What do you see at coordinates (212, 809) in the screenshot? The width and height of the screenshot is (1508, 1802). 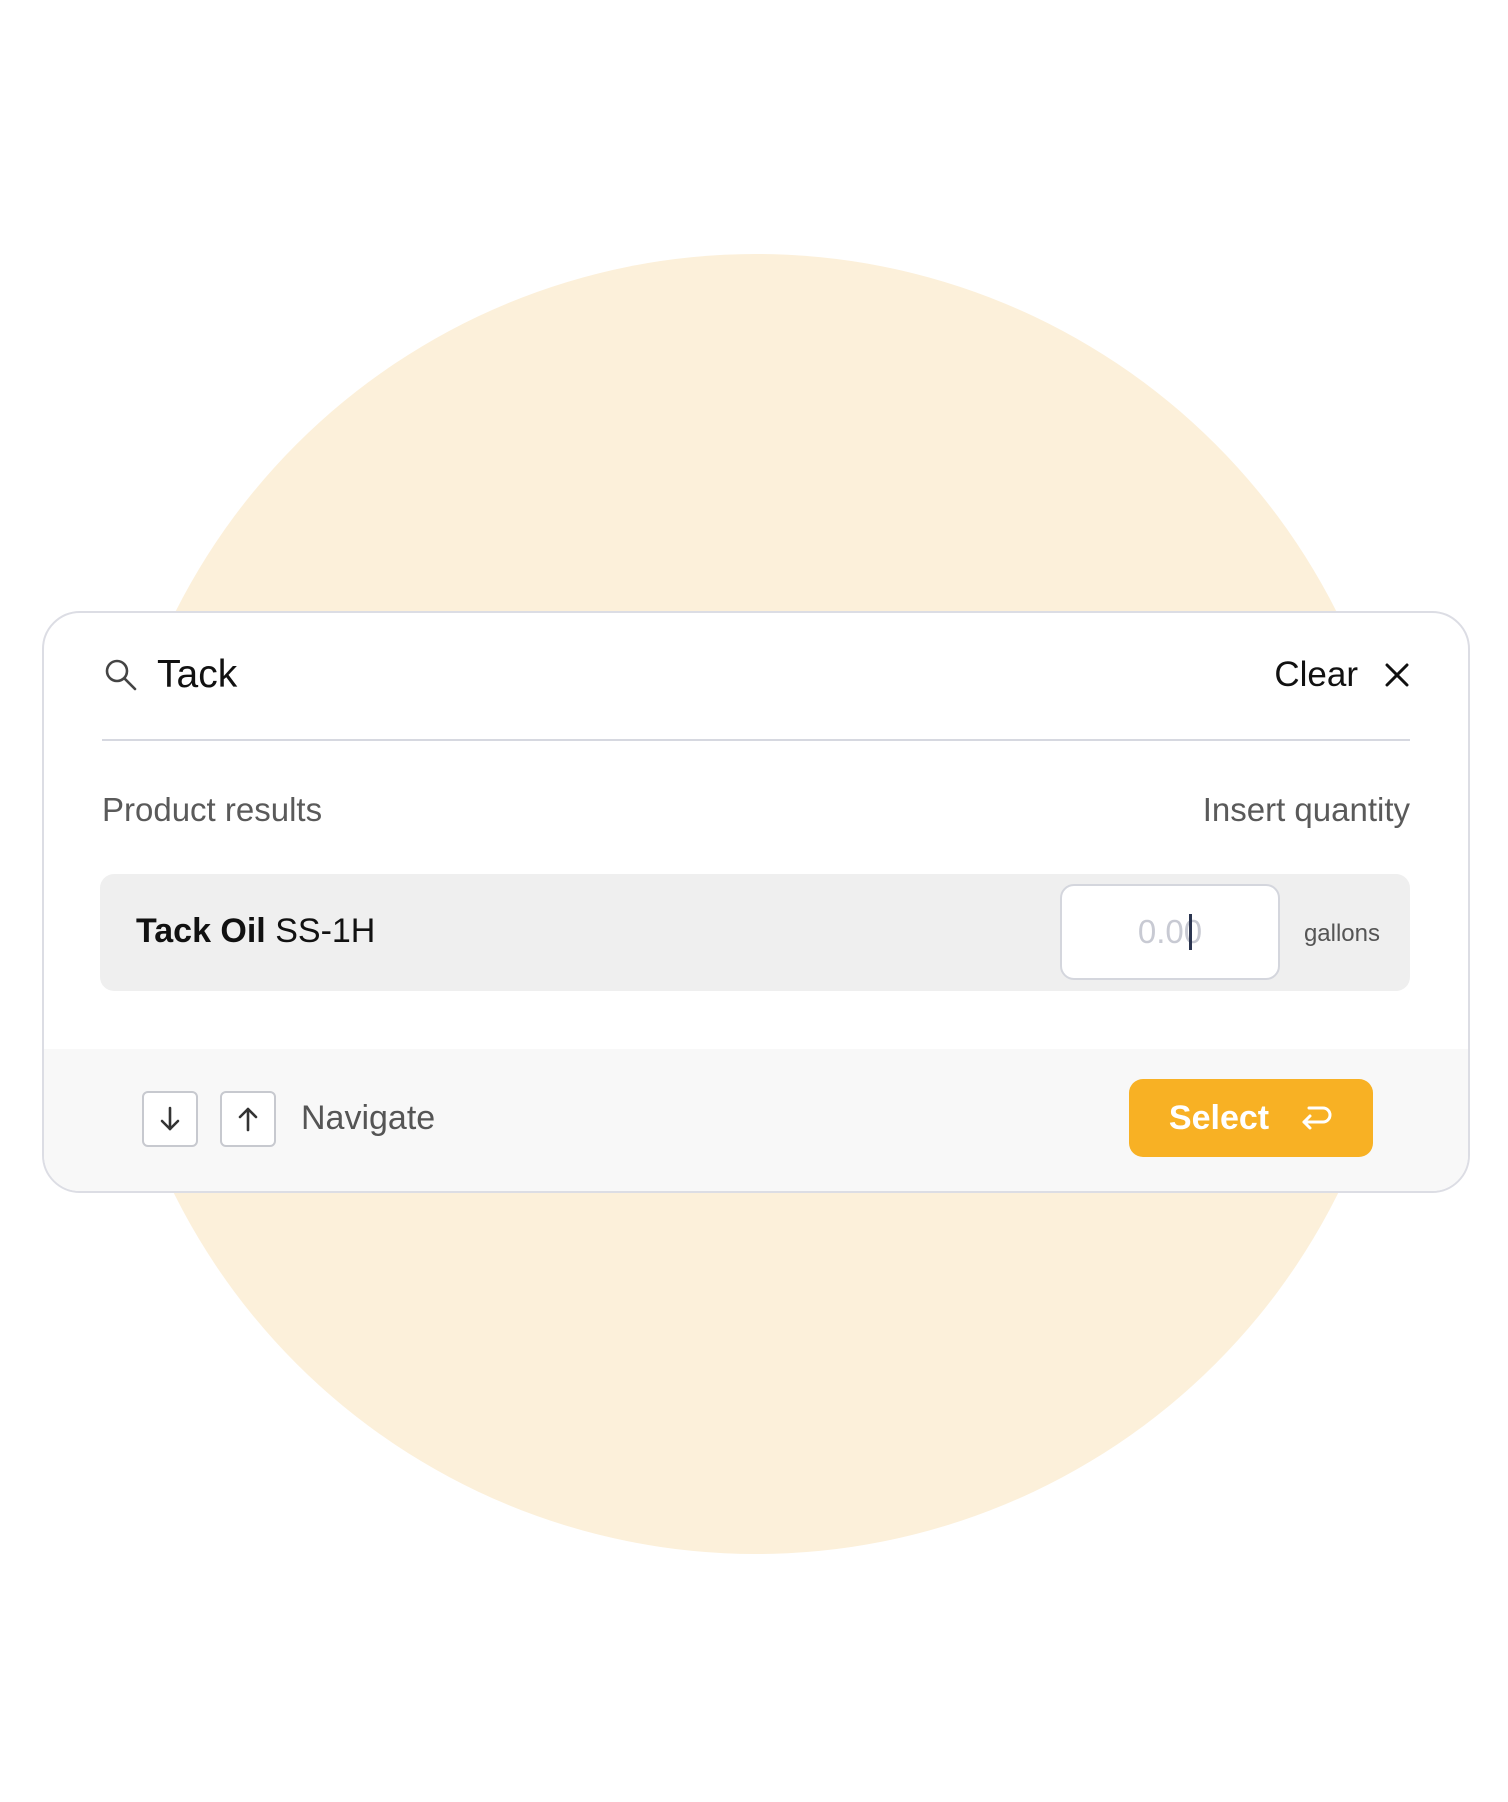 I see `product-results-heading: Product results` at bounding box center [212, 809].